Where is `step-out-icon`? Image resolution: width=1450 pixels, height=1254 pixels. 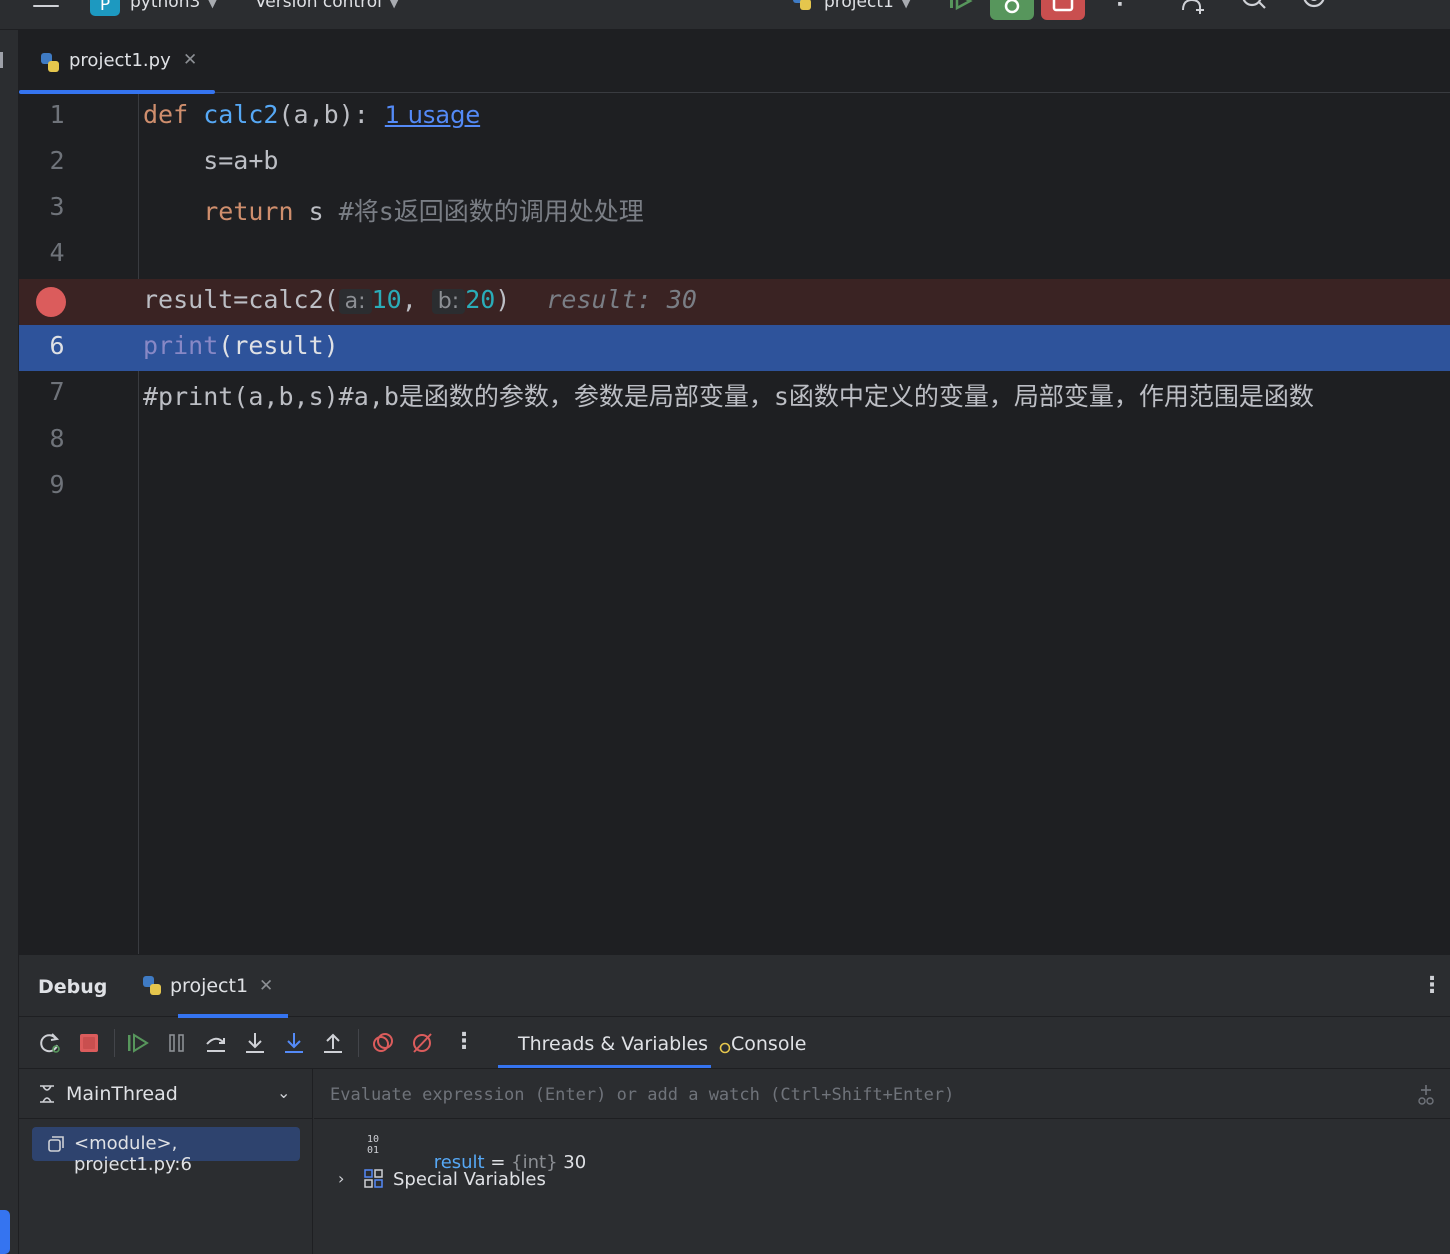
step-out-icon is located at coordinates (333, 1043).